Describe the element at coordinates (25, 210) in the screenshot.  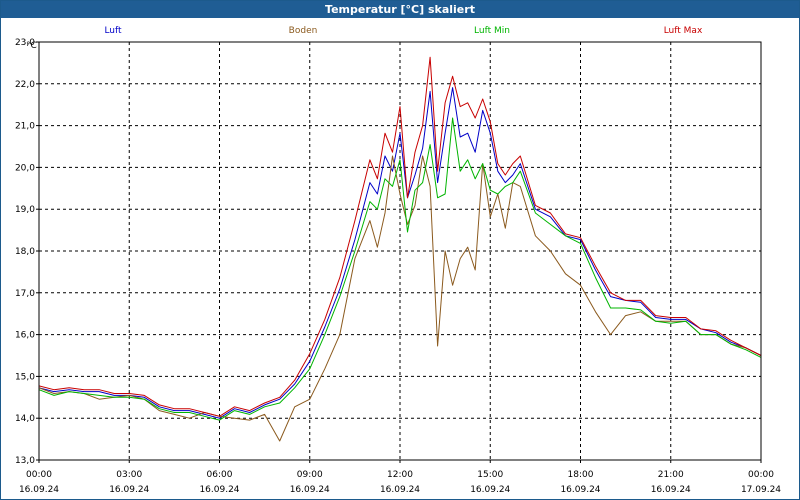
I see `y-tick-label: 19,0` at that location.